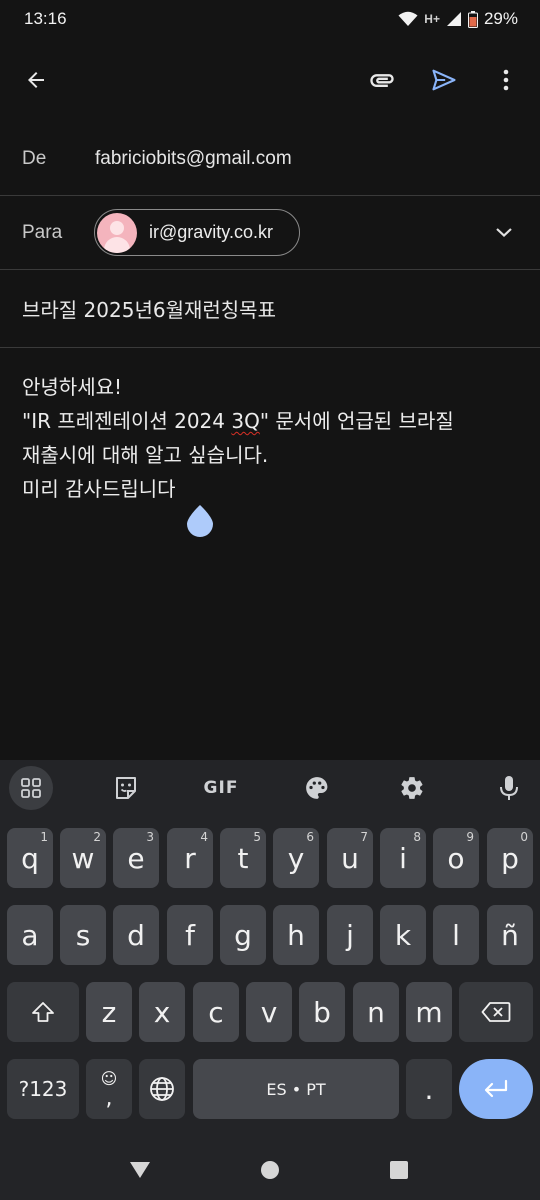 The height and width of the screenshot is (1200, 540). I want to click on subject-field: 브라질 2025년6월재런칭목표, so click(149, 308).